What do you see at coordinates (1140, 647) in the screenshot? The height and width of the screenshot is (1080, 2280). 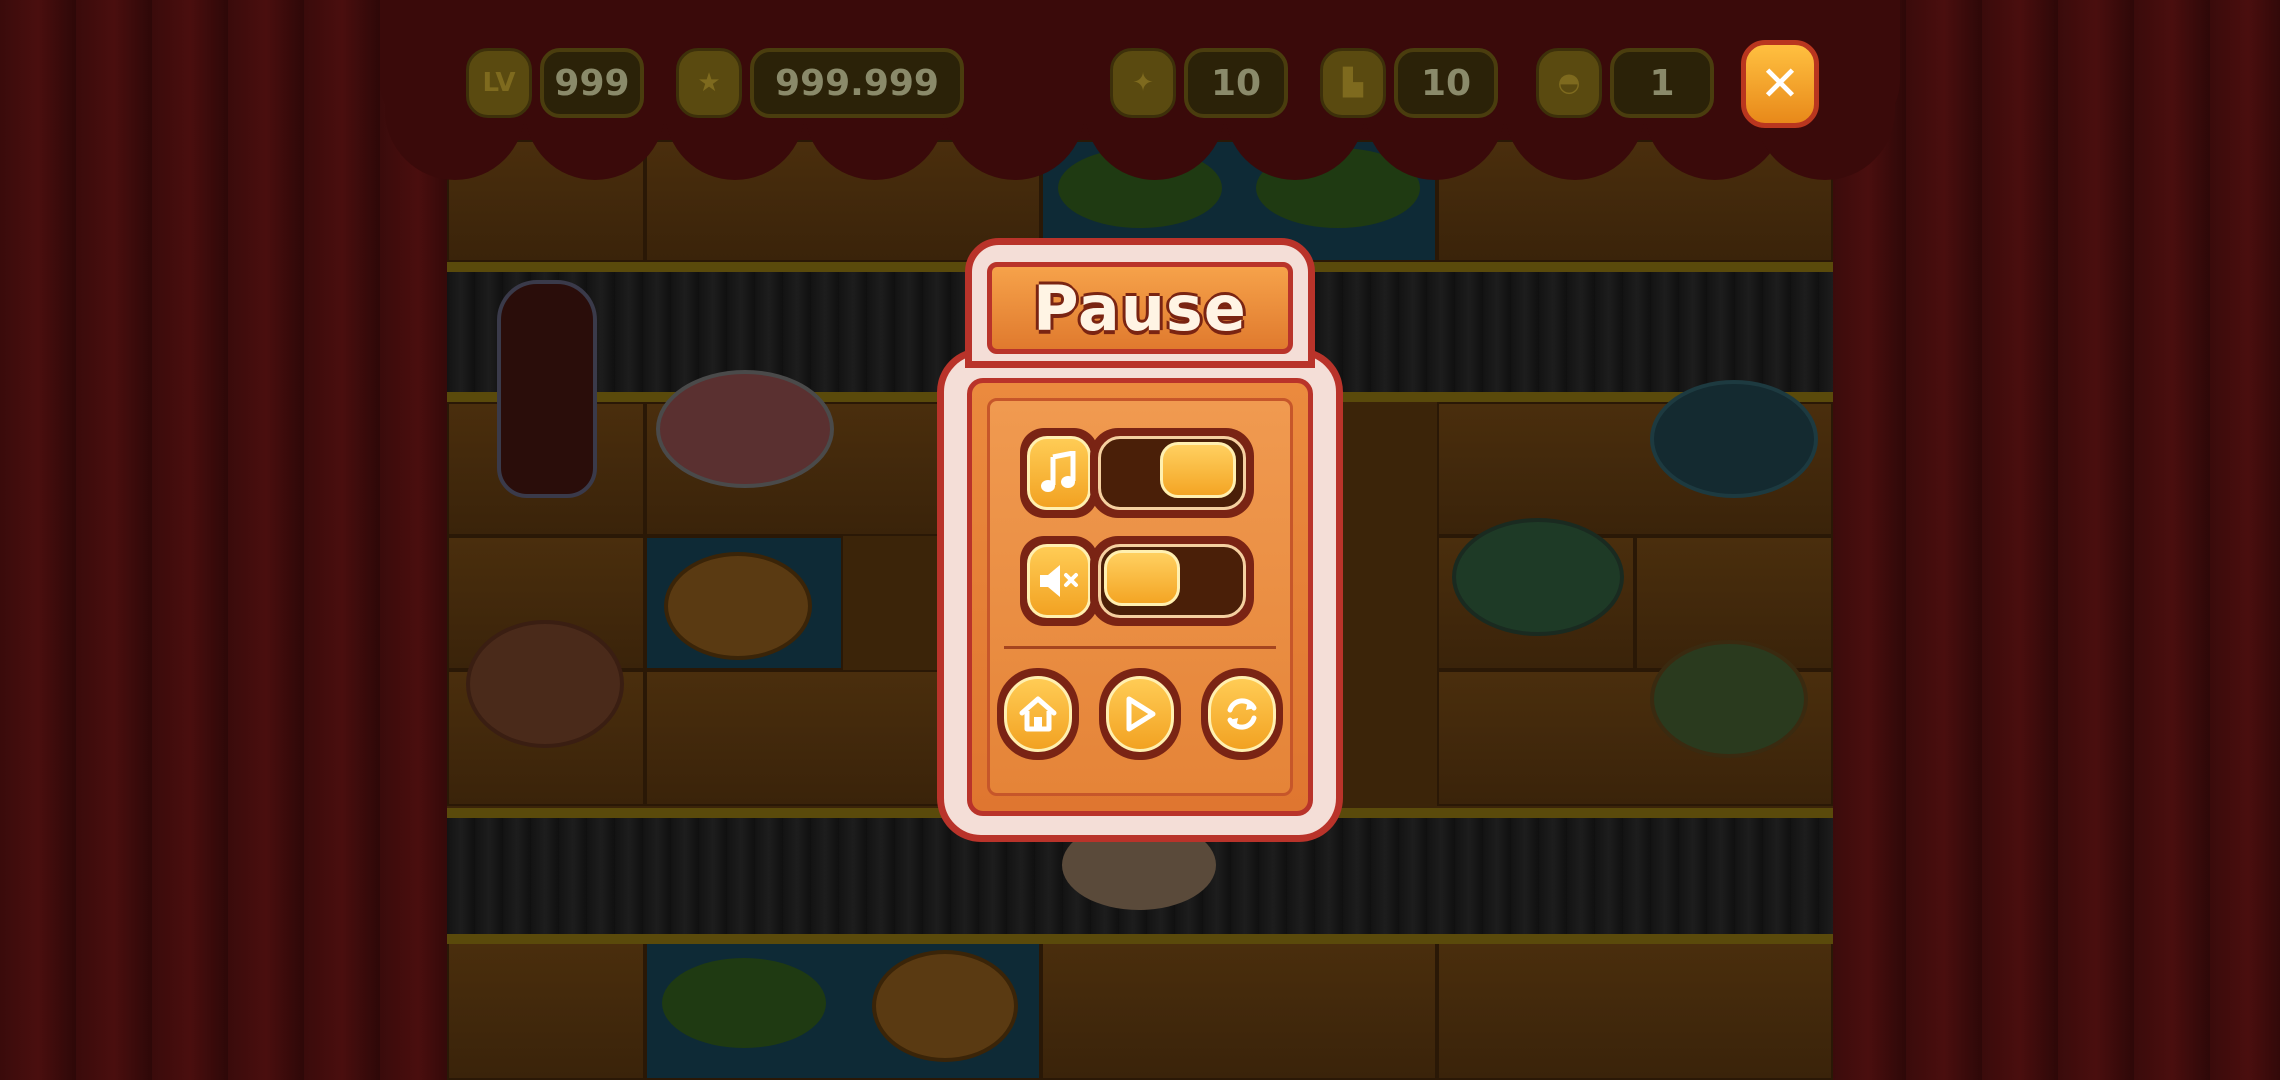 I see `dialog-divider` at bounding box center [1140, 647].